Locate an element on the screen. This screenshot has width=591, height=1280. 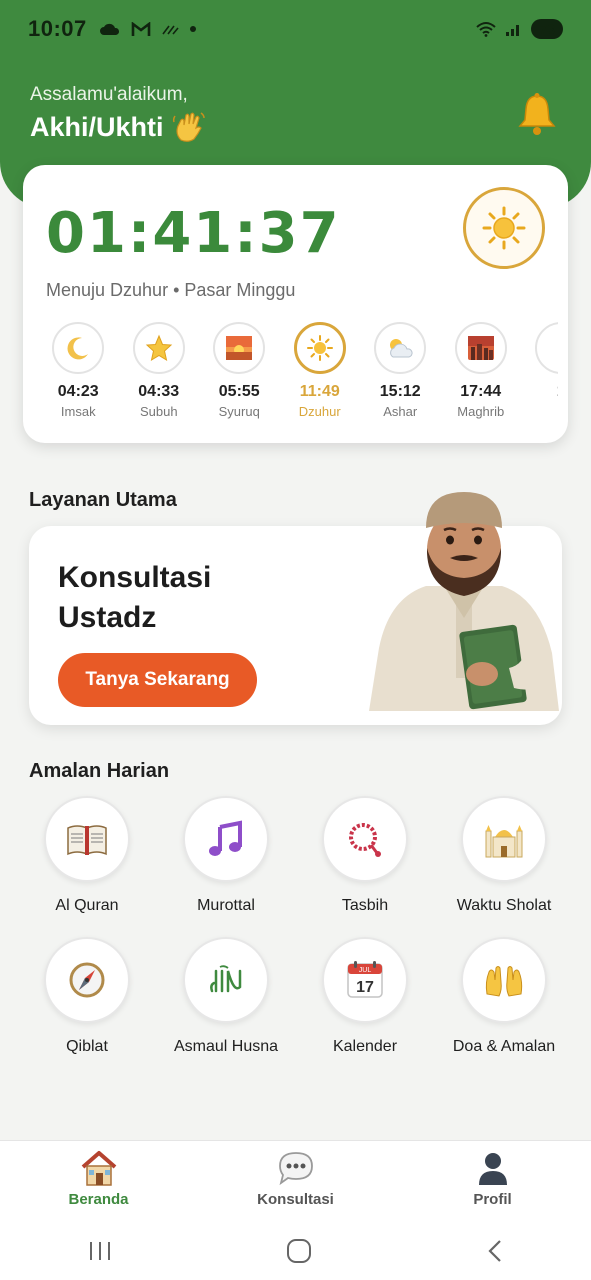
home-button-icon is located at coordinates (299, 1251).